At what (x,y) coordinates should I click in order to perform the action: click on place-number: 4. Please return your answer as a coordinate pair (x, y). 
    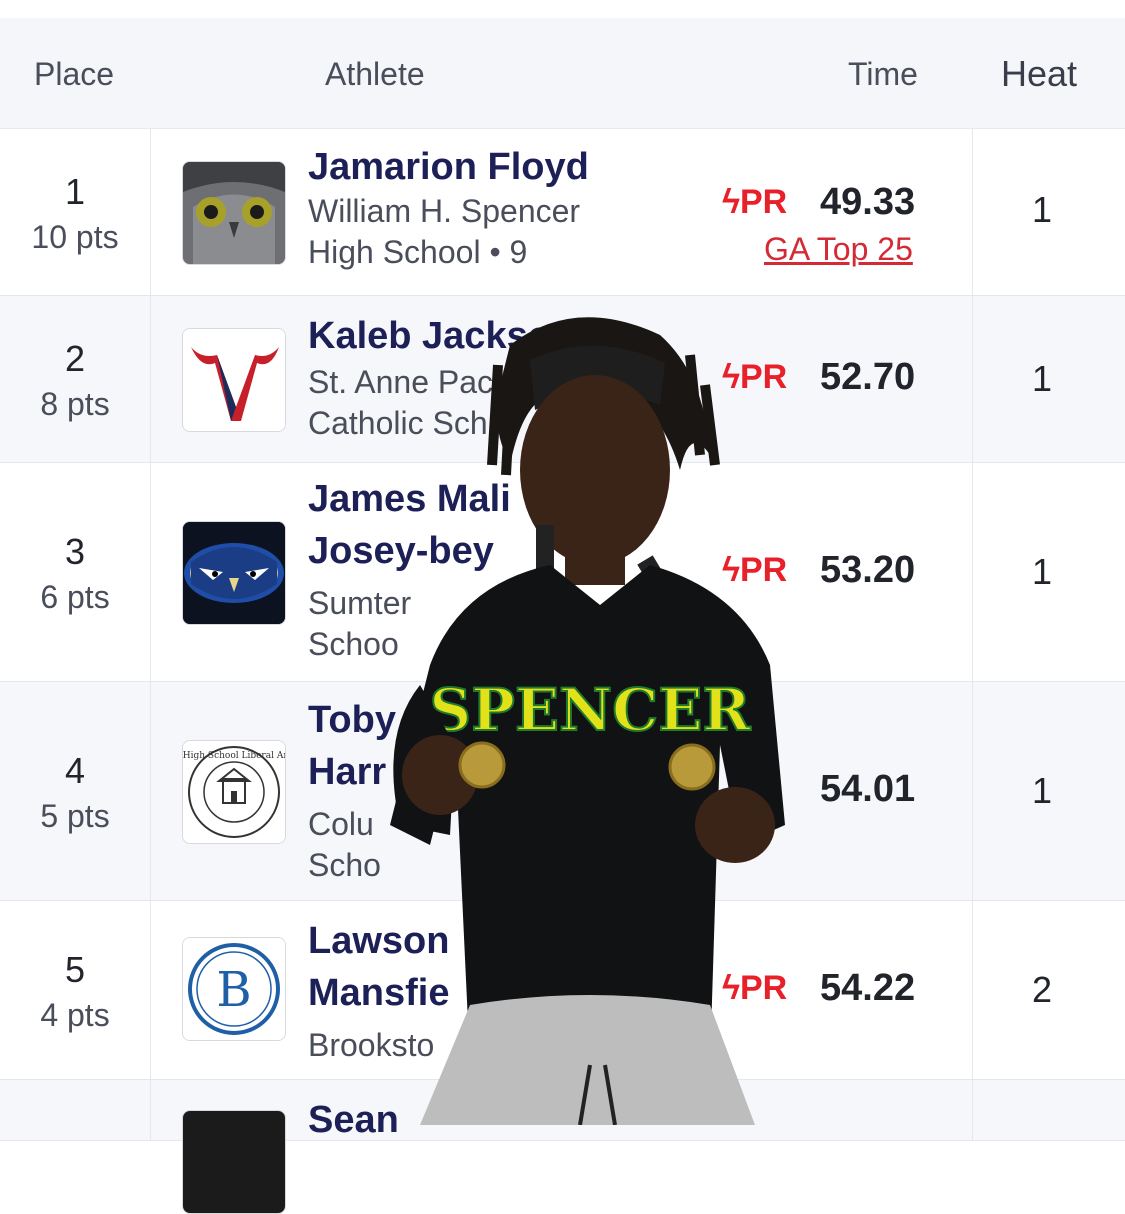
    Looking at the image, I should click on (75, 770).